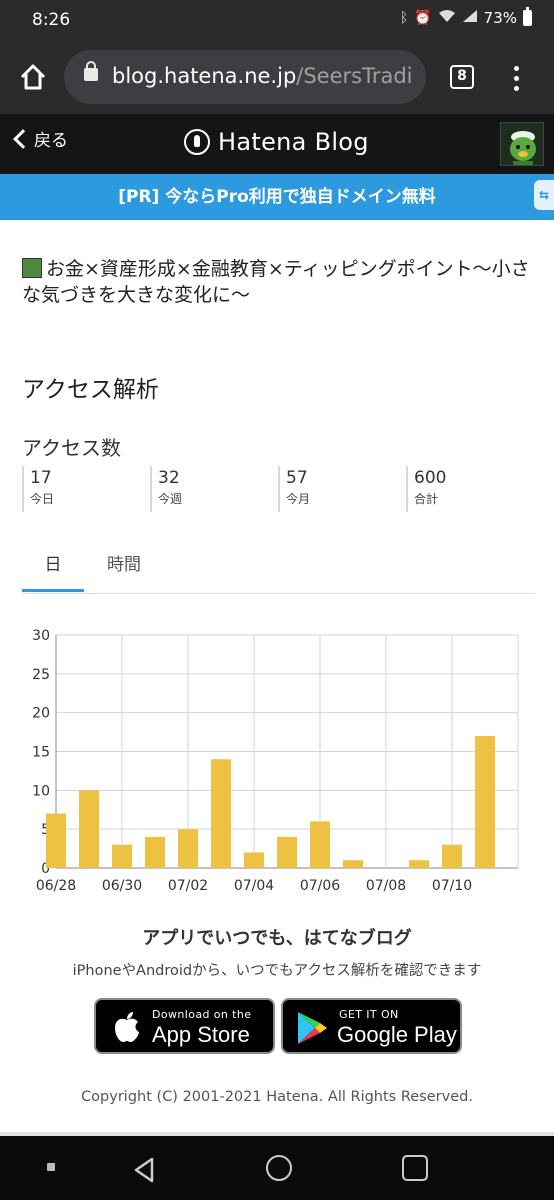 The width and height of the screenshot is (554, 1200). Describe the element at coordinates (53, 570) in the screenshot. I see `tab-day: 日` at that location.